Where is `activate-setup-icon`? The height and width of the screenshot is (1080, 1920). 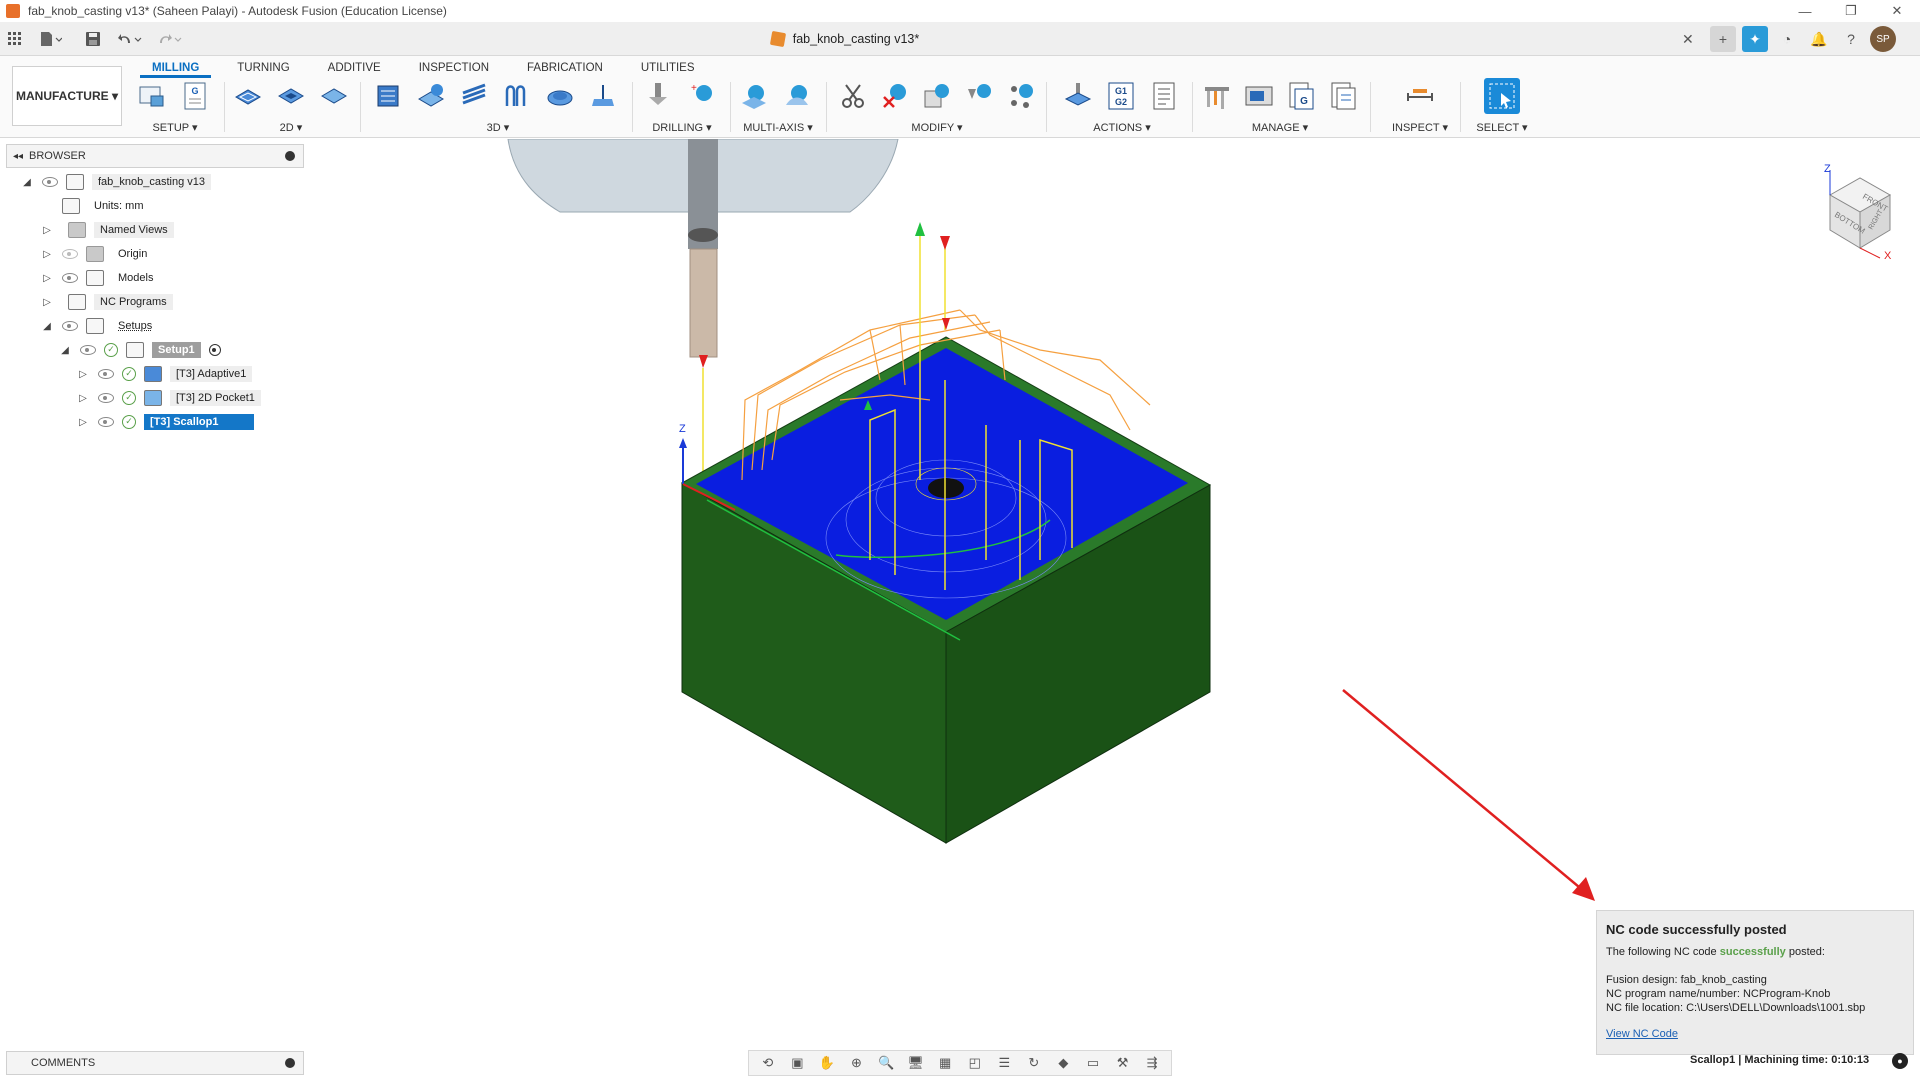 activate-setup-icon is located at coordinates (214, 350).